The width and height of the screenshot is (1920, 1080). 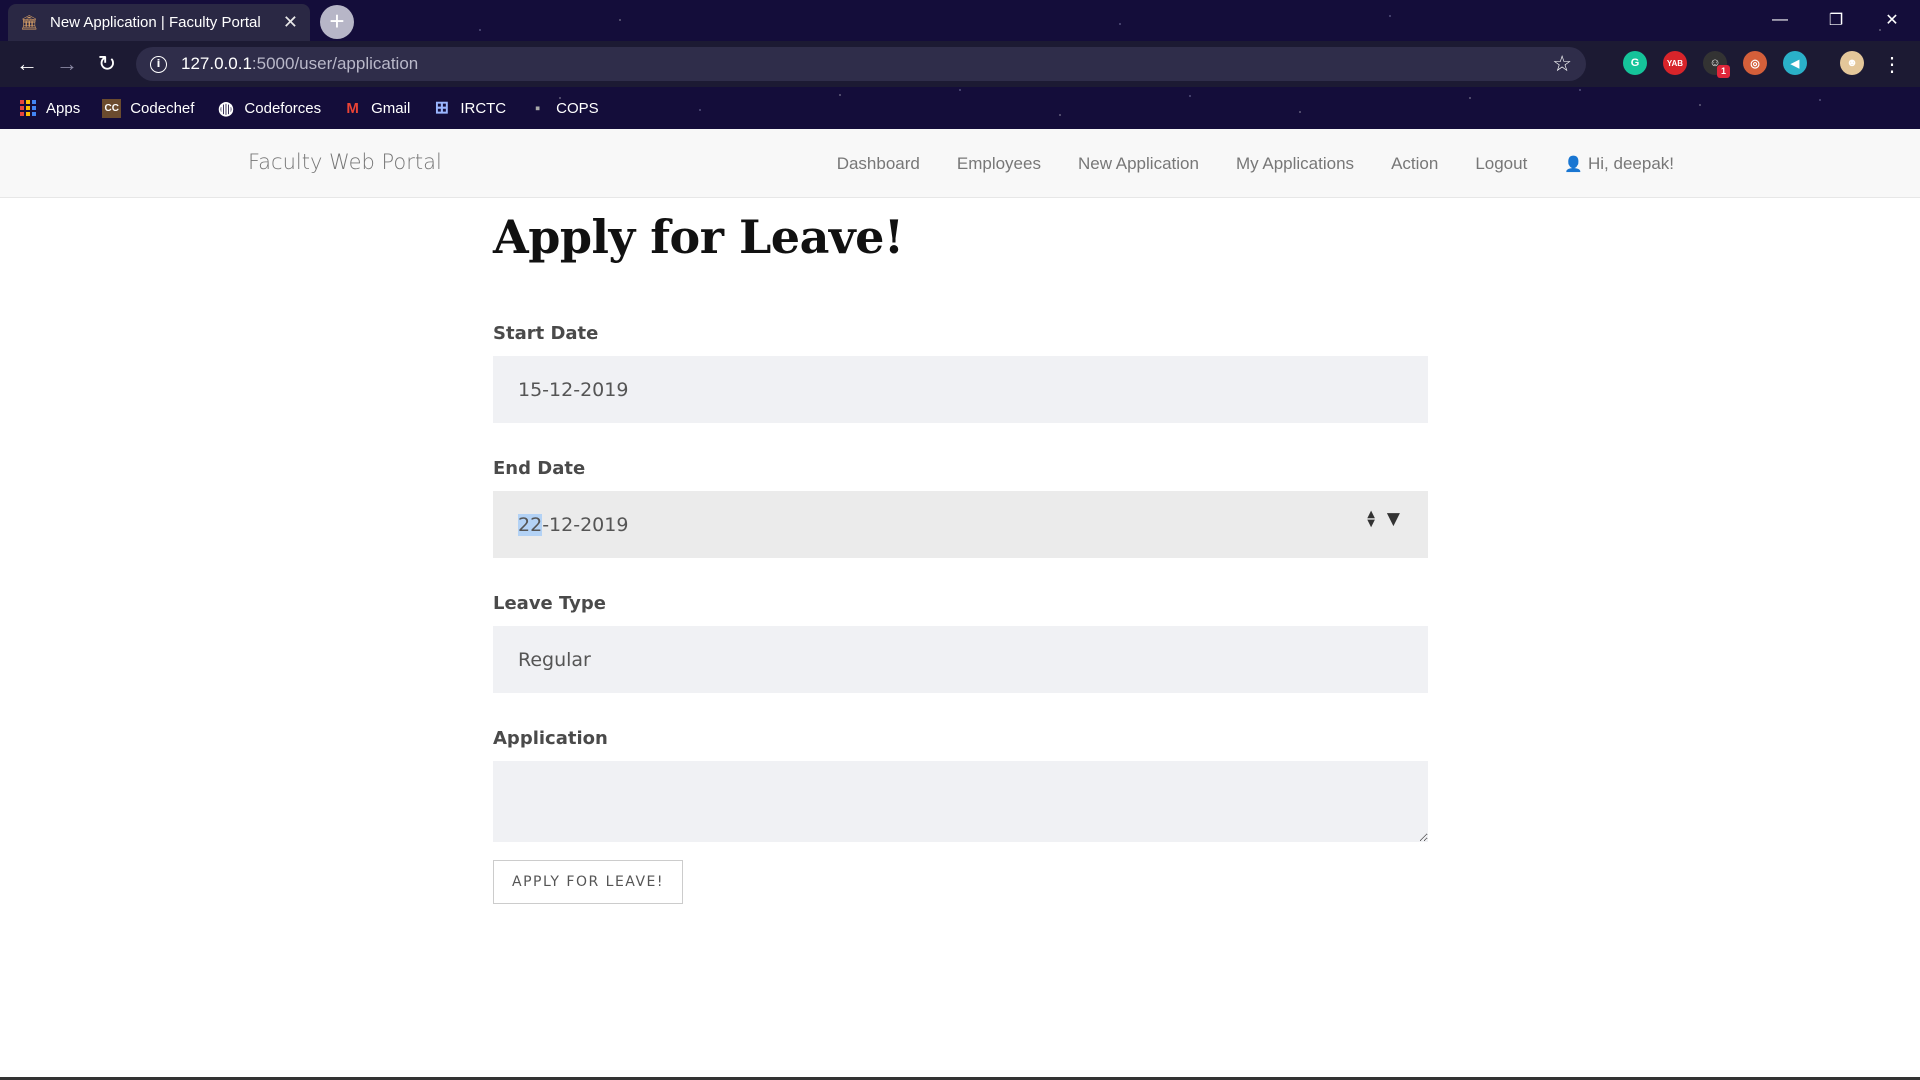 What do you see at coordinates (441, 107) in the screenshot?
I see `irctc-icon: ⊞` at bounding box center [441, 107].